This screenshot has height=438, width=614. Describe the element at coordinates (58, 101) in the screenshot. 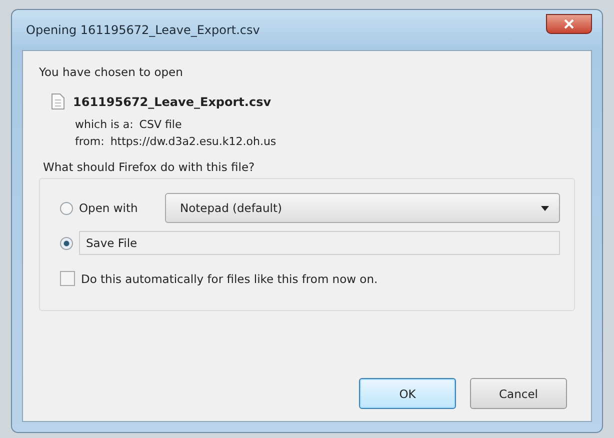

I see `file-icon` at that location.